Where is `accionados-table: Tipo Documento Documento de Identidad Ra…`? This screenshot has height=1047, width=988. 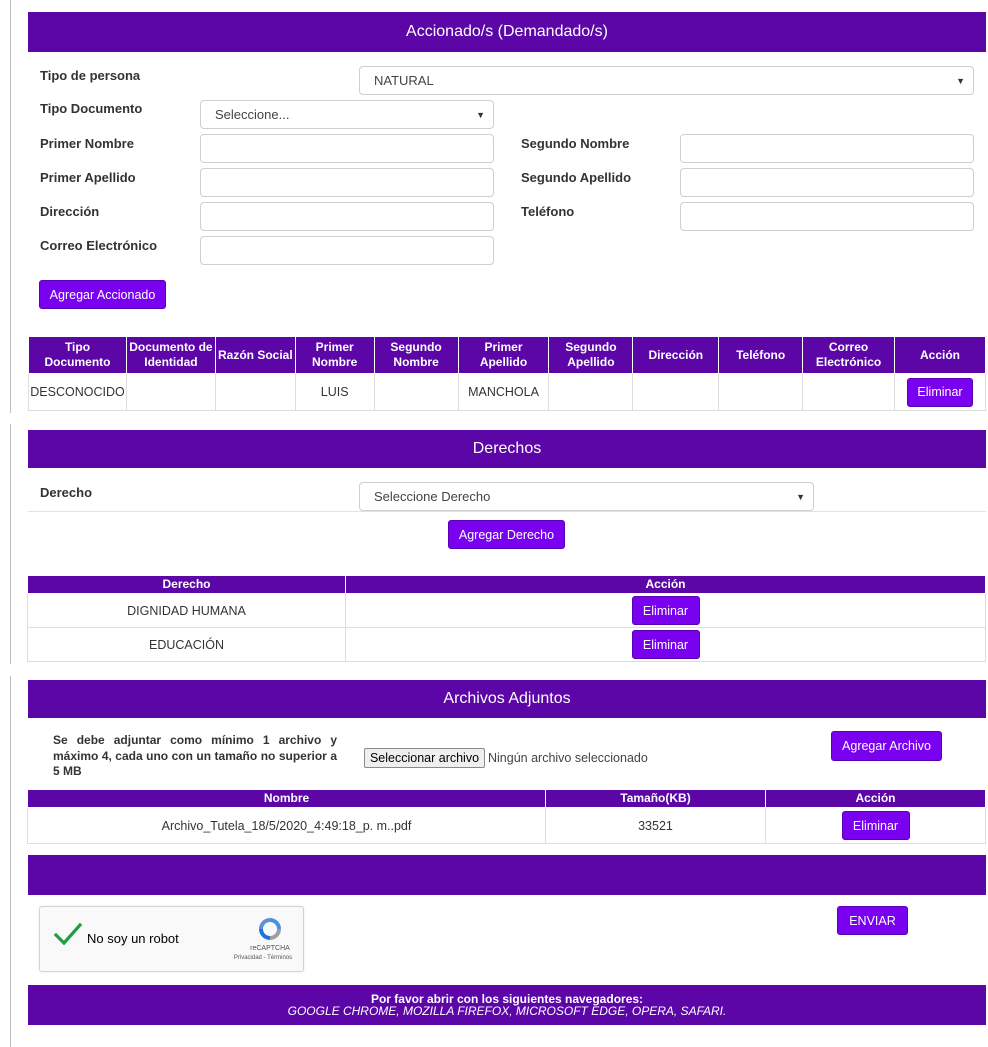 accionados-table: Tipo Documento Documento de Identidad Ra… is located at coordinates (507, 373).